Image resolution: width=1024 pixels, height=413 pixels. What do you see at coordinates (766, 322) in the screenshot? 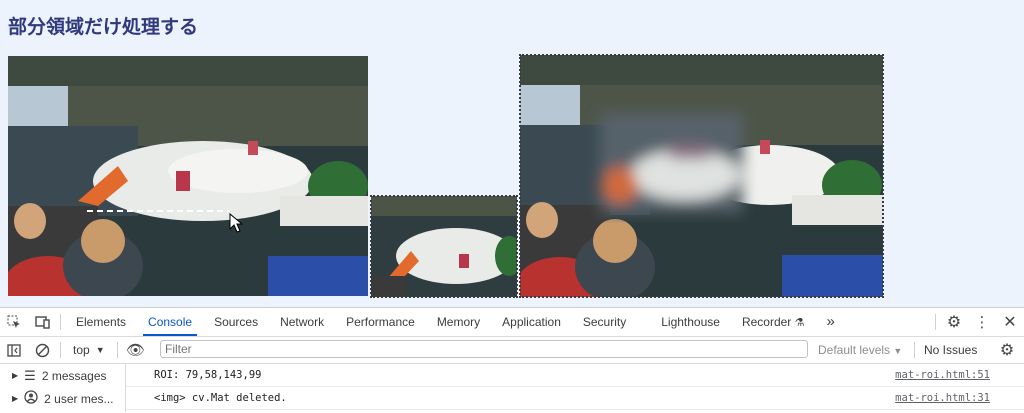
I see `tab-recorder-label: Recorder` at bounding box center [766, 322].